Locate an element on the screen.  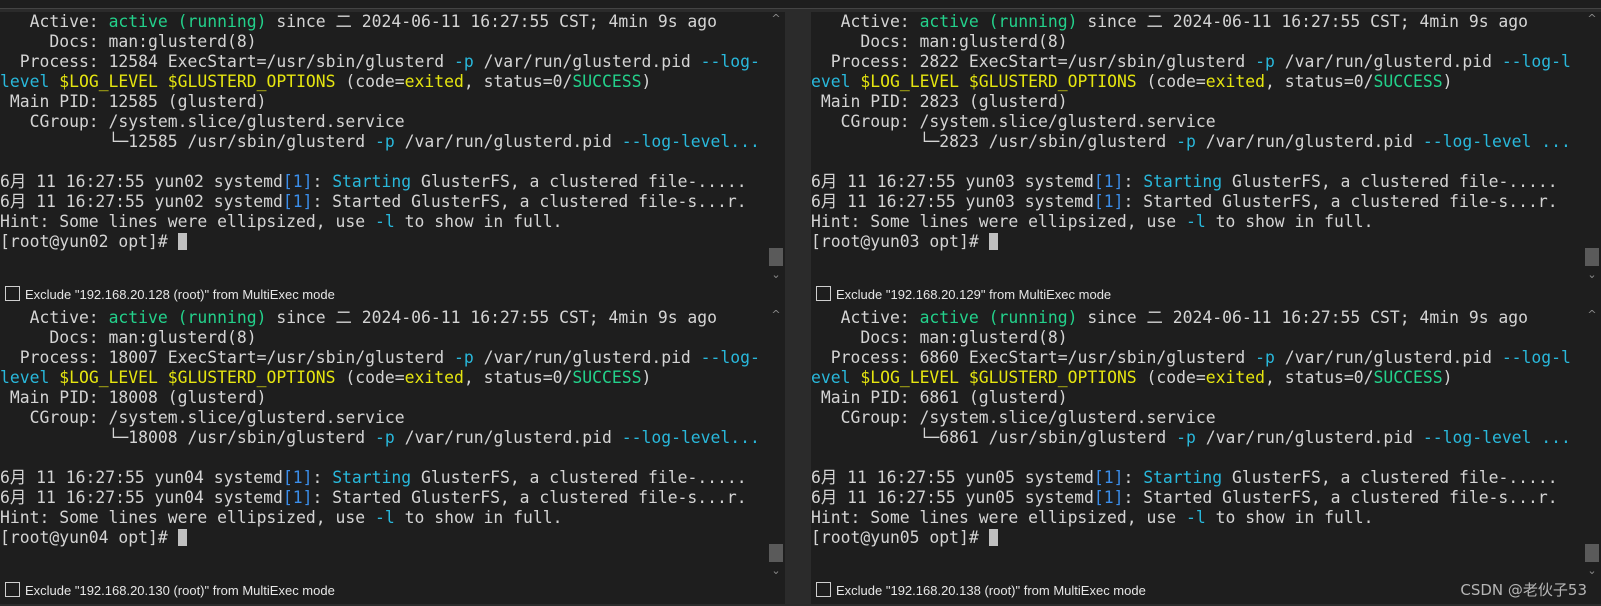
hint-text: Hint: Some lines were ellipsized, use is located at coordinates (187, 517).